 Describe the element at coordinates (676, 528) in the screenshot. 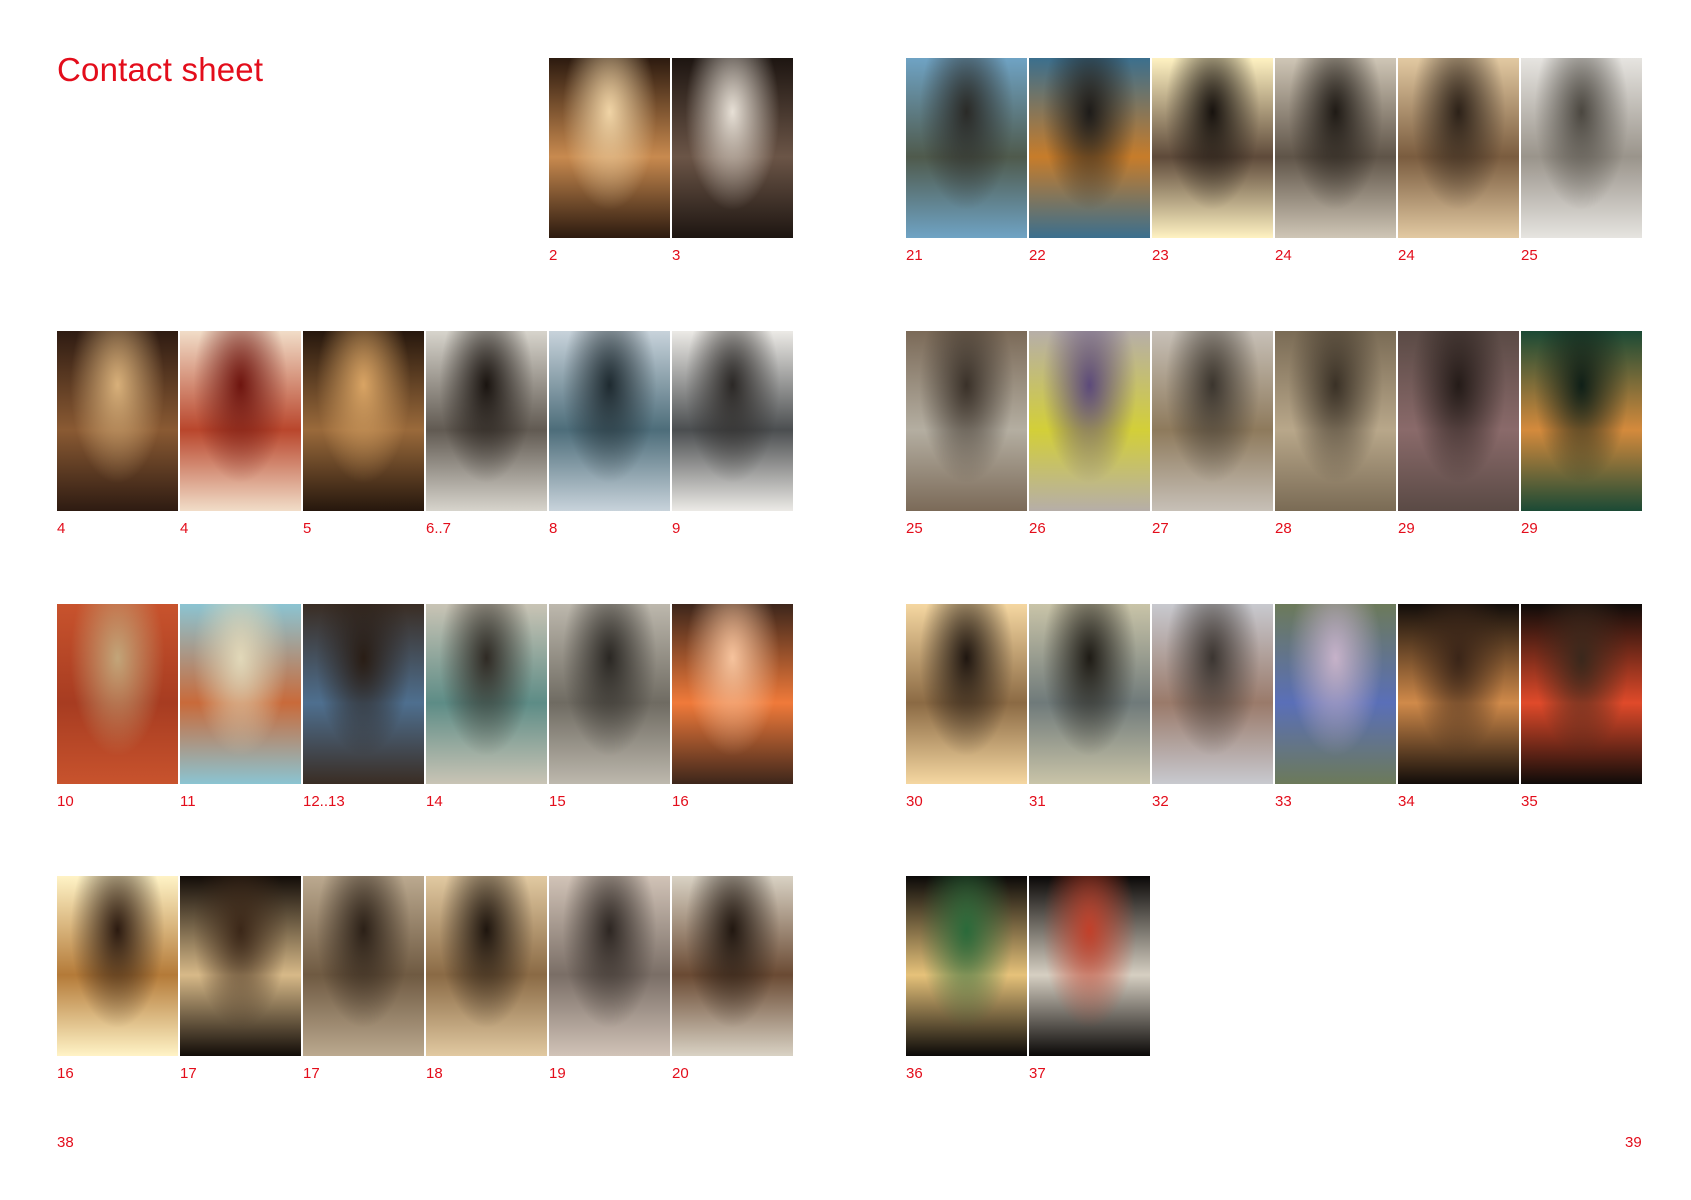

I see `photo-caption: 9` at that location.